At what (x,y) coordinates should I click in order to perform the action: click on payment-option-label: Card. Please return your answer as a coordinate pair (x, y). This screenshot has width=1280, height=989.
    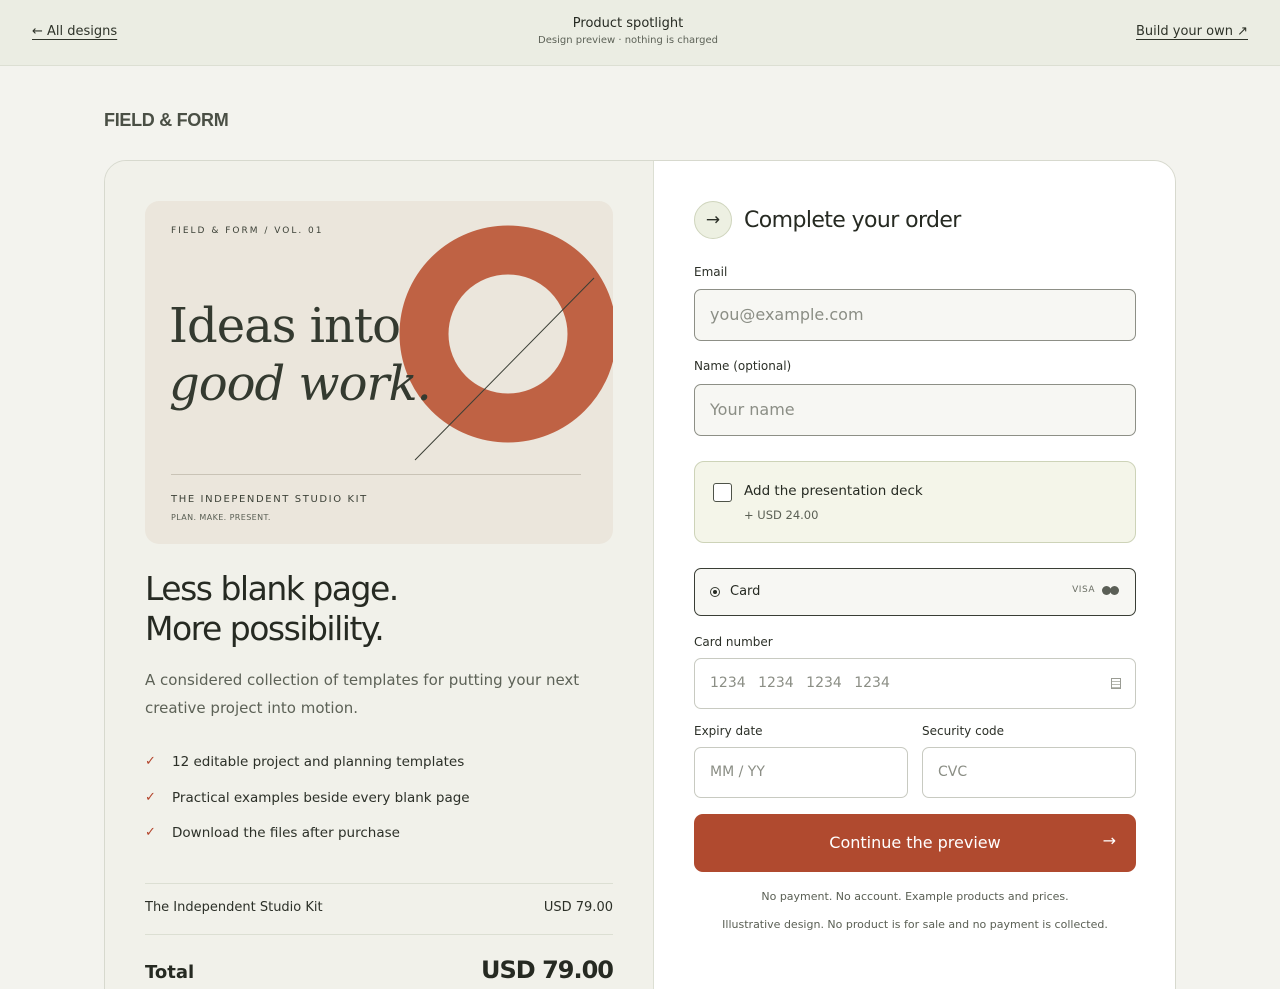
    Looking at the image, I should click on (745, 591).